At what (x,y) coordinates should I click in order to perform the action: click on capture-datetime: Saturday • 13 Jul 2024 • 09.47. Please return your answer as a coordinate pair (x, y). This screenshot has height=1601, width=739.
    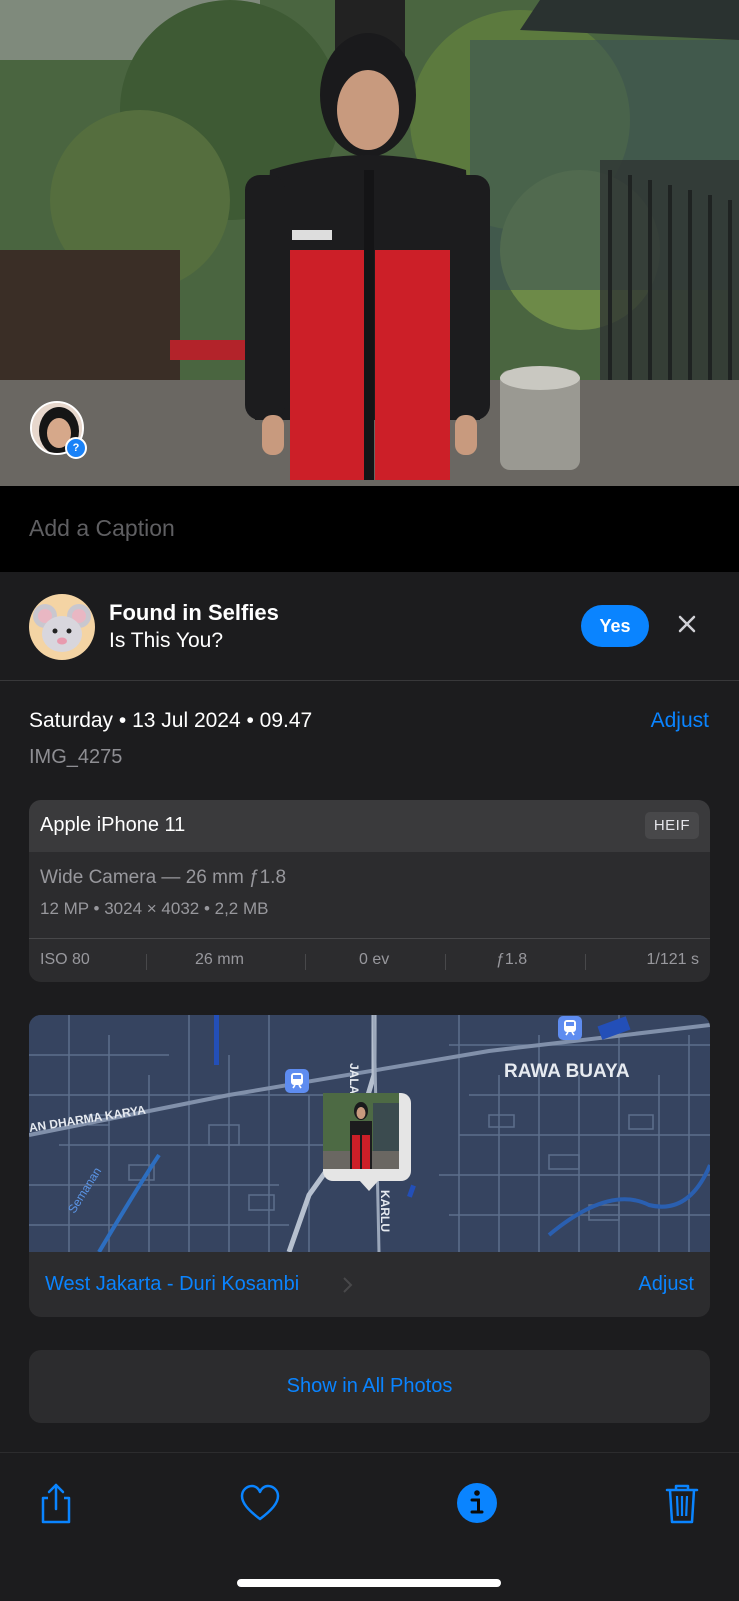
    Looking at the image, I should click on (171, 720).